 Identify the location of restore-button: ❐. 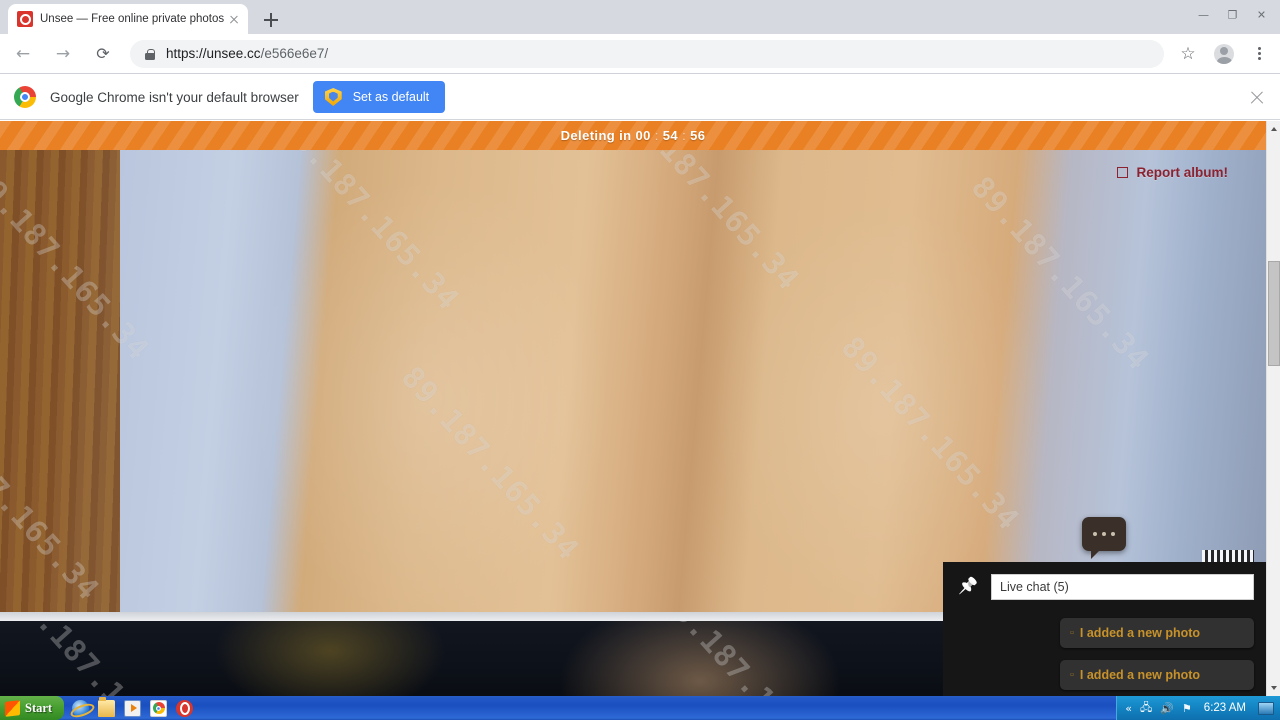
(1232, 15).